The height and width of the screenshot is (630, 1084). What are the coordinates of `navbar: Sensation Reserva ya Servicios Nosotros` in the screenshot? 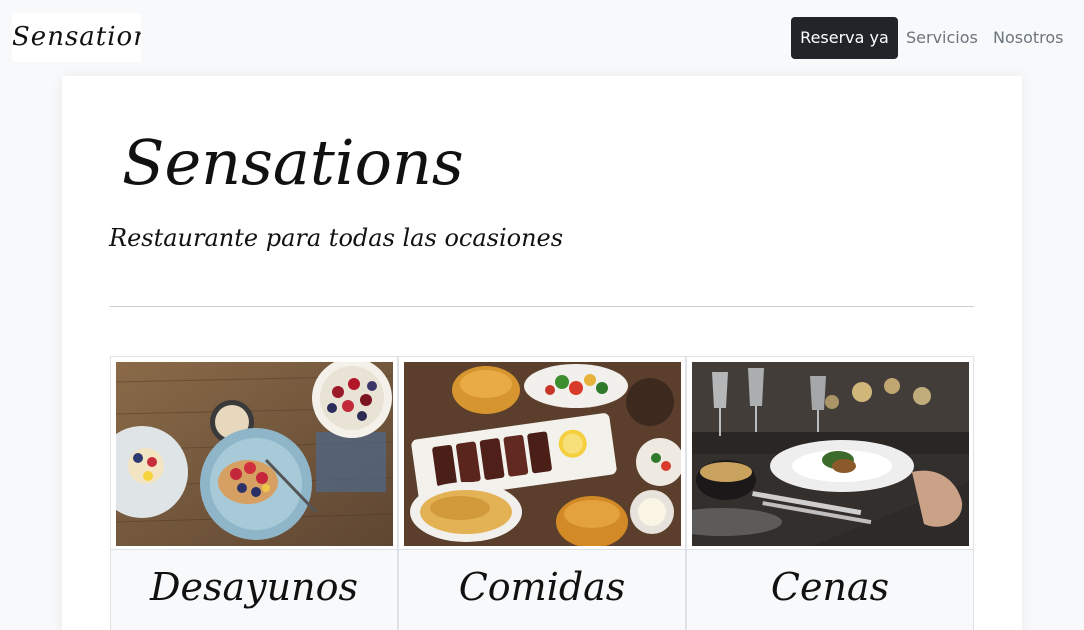 It's located at (542, 38).